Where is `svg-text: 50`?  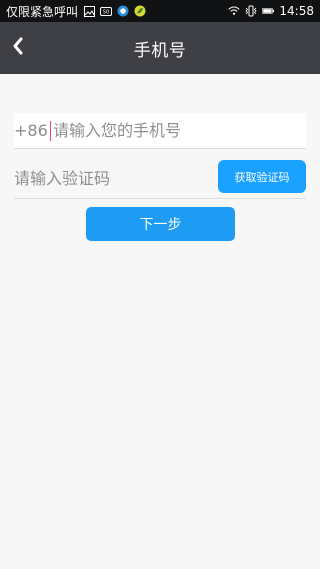 svg-text: 50 is located at coordinates (106, 12).